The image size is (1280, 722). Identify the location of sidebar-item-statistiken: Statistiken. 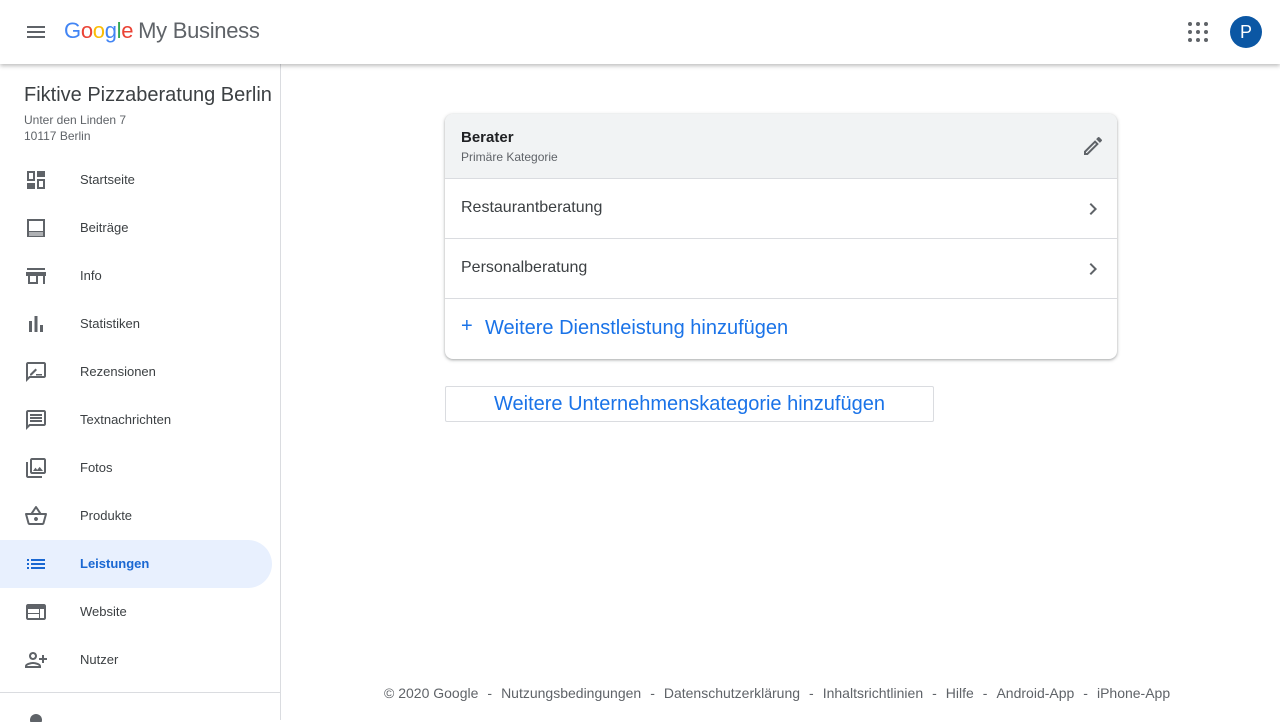
(136, 324).